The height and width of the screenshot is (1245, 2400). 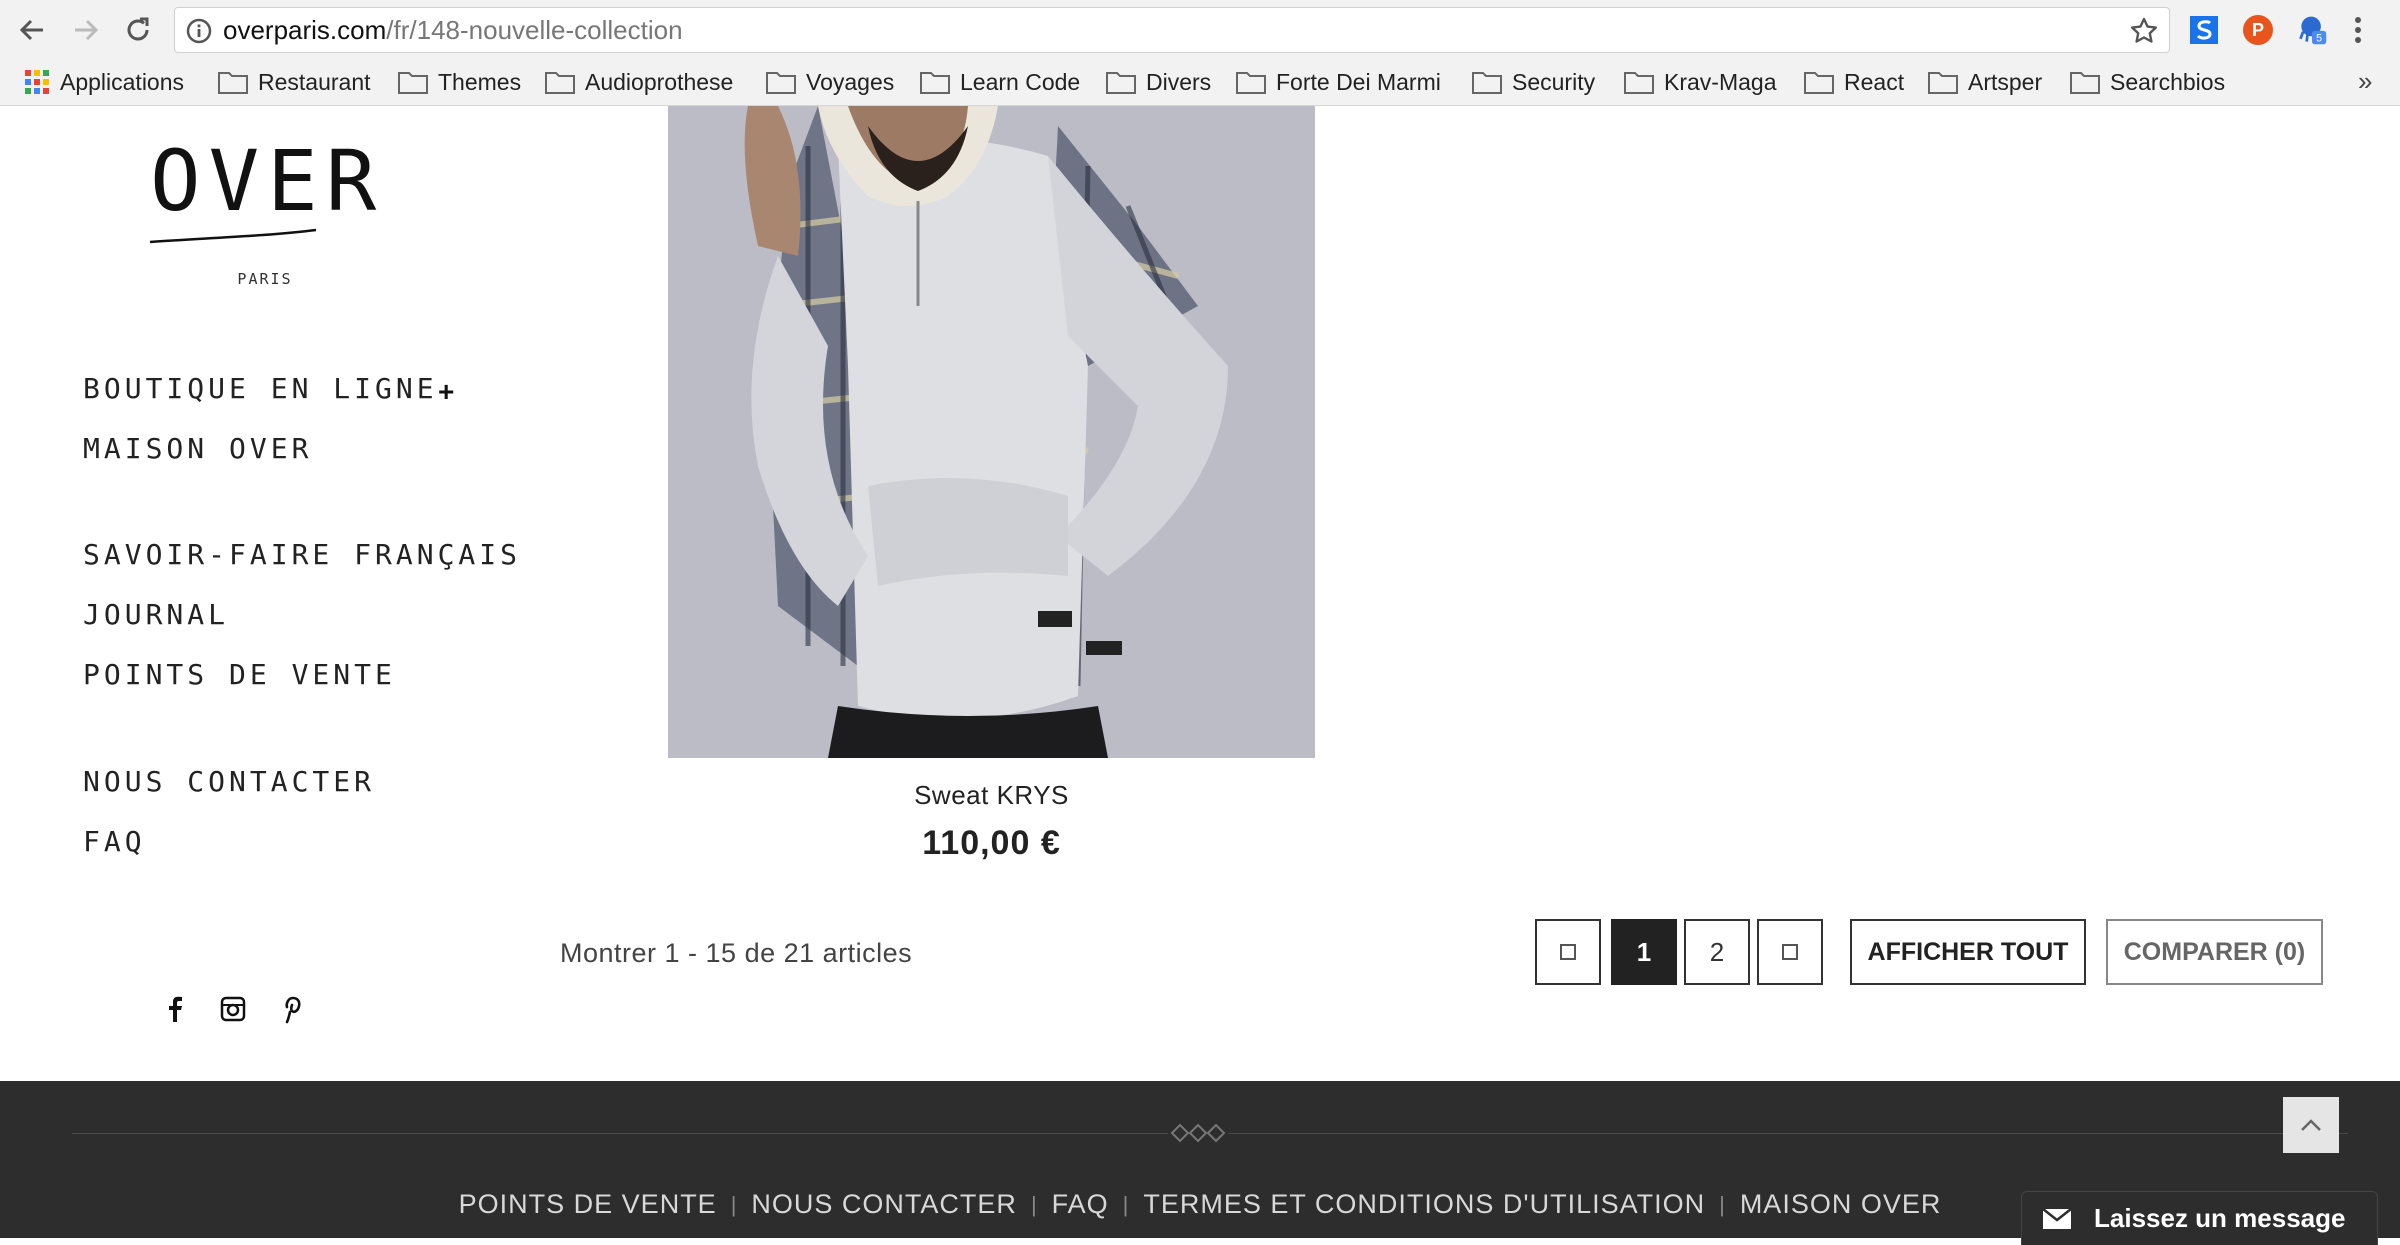 What do you see at coordinates (1020, 81) in the screenshot?
I see `bookmark-label: Learn Code` at bounding box center [1020, 81].